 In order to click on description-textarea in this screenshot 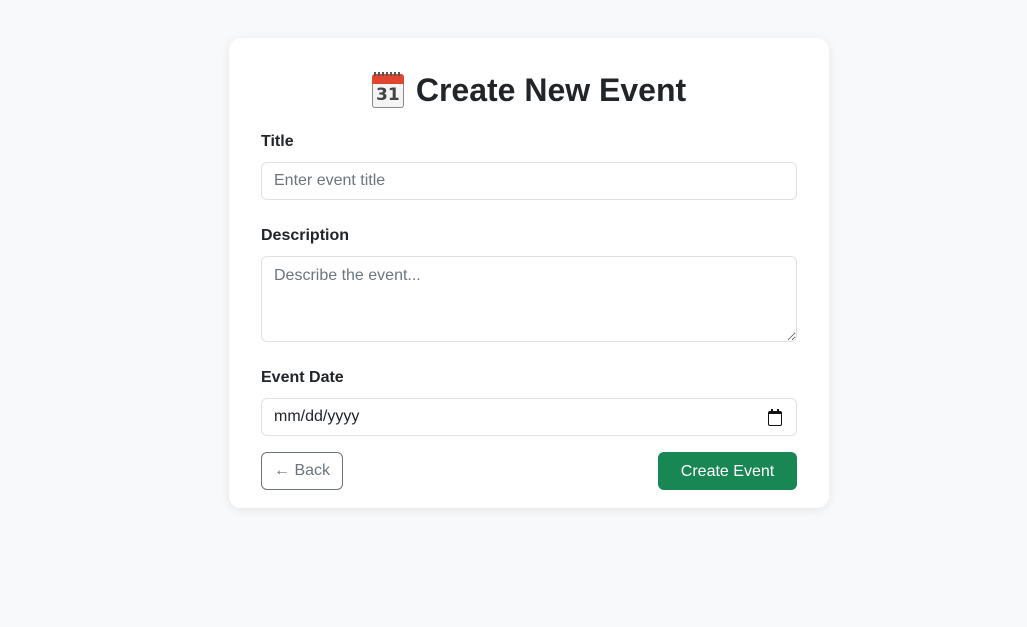, I will do `click(529, 299)`.